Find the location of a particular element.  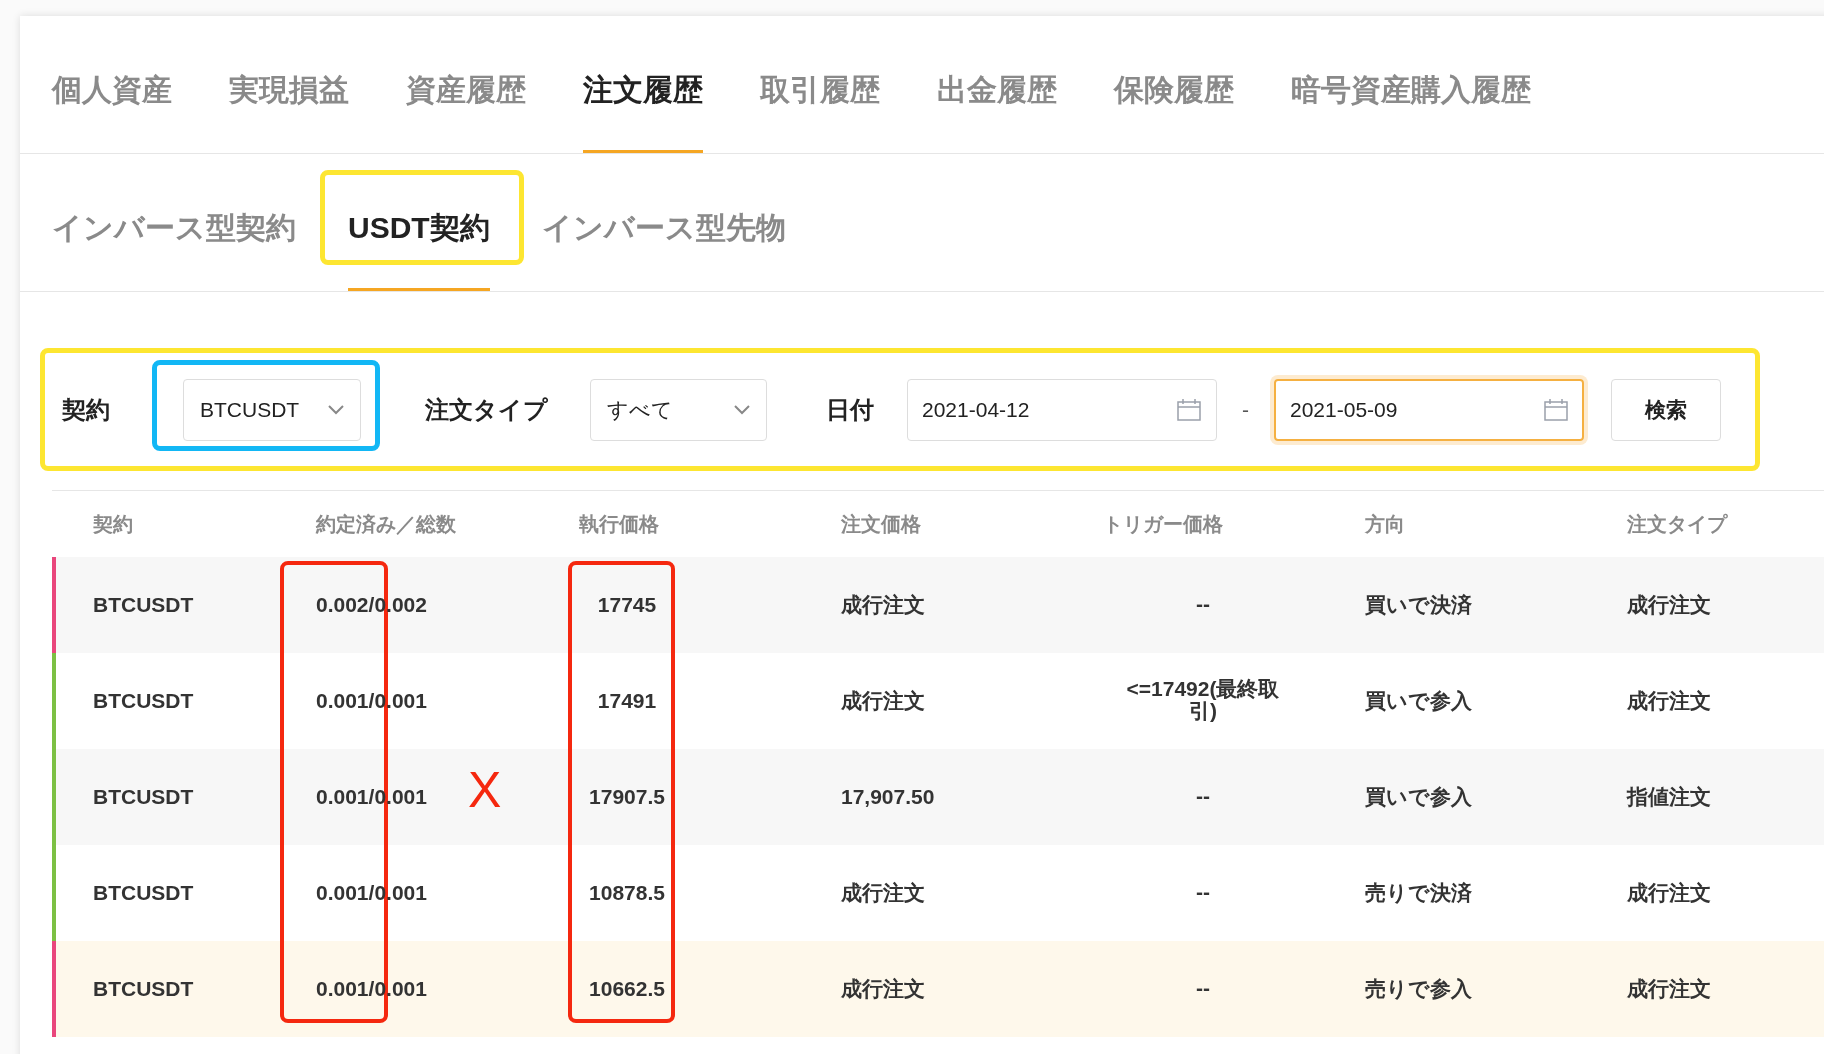

table-cell: 指値注文 is located at coordinates (1669, 797).